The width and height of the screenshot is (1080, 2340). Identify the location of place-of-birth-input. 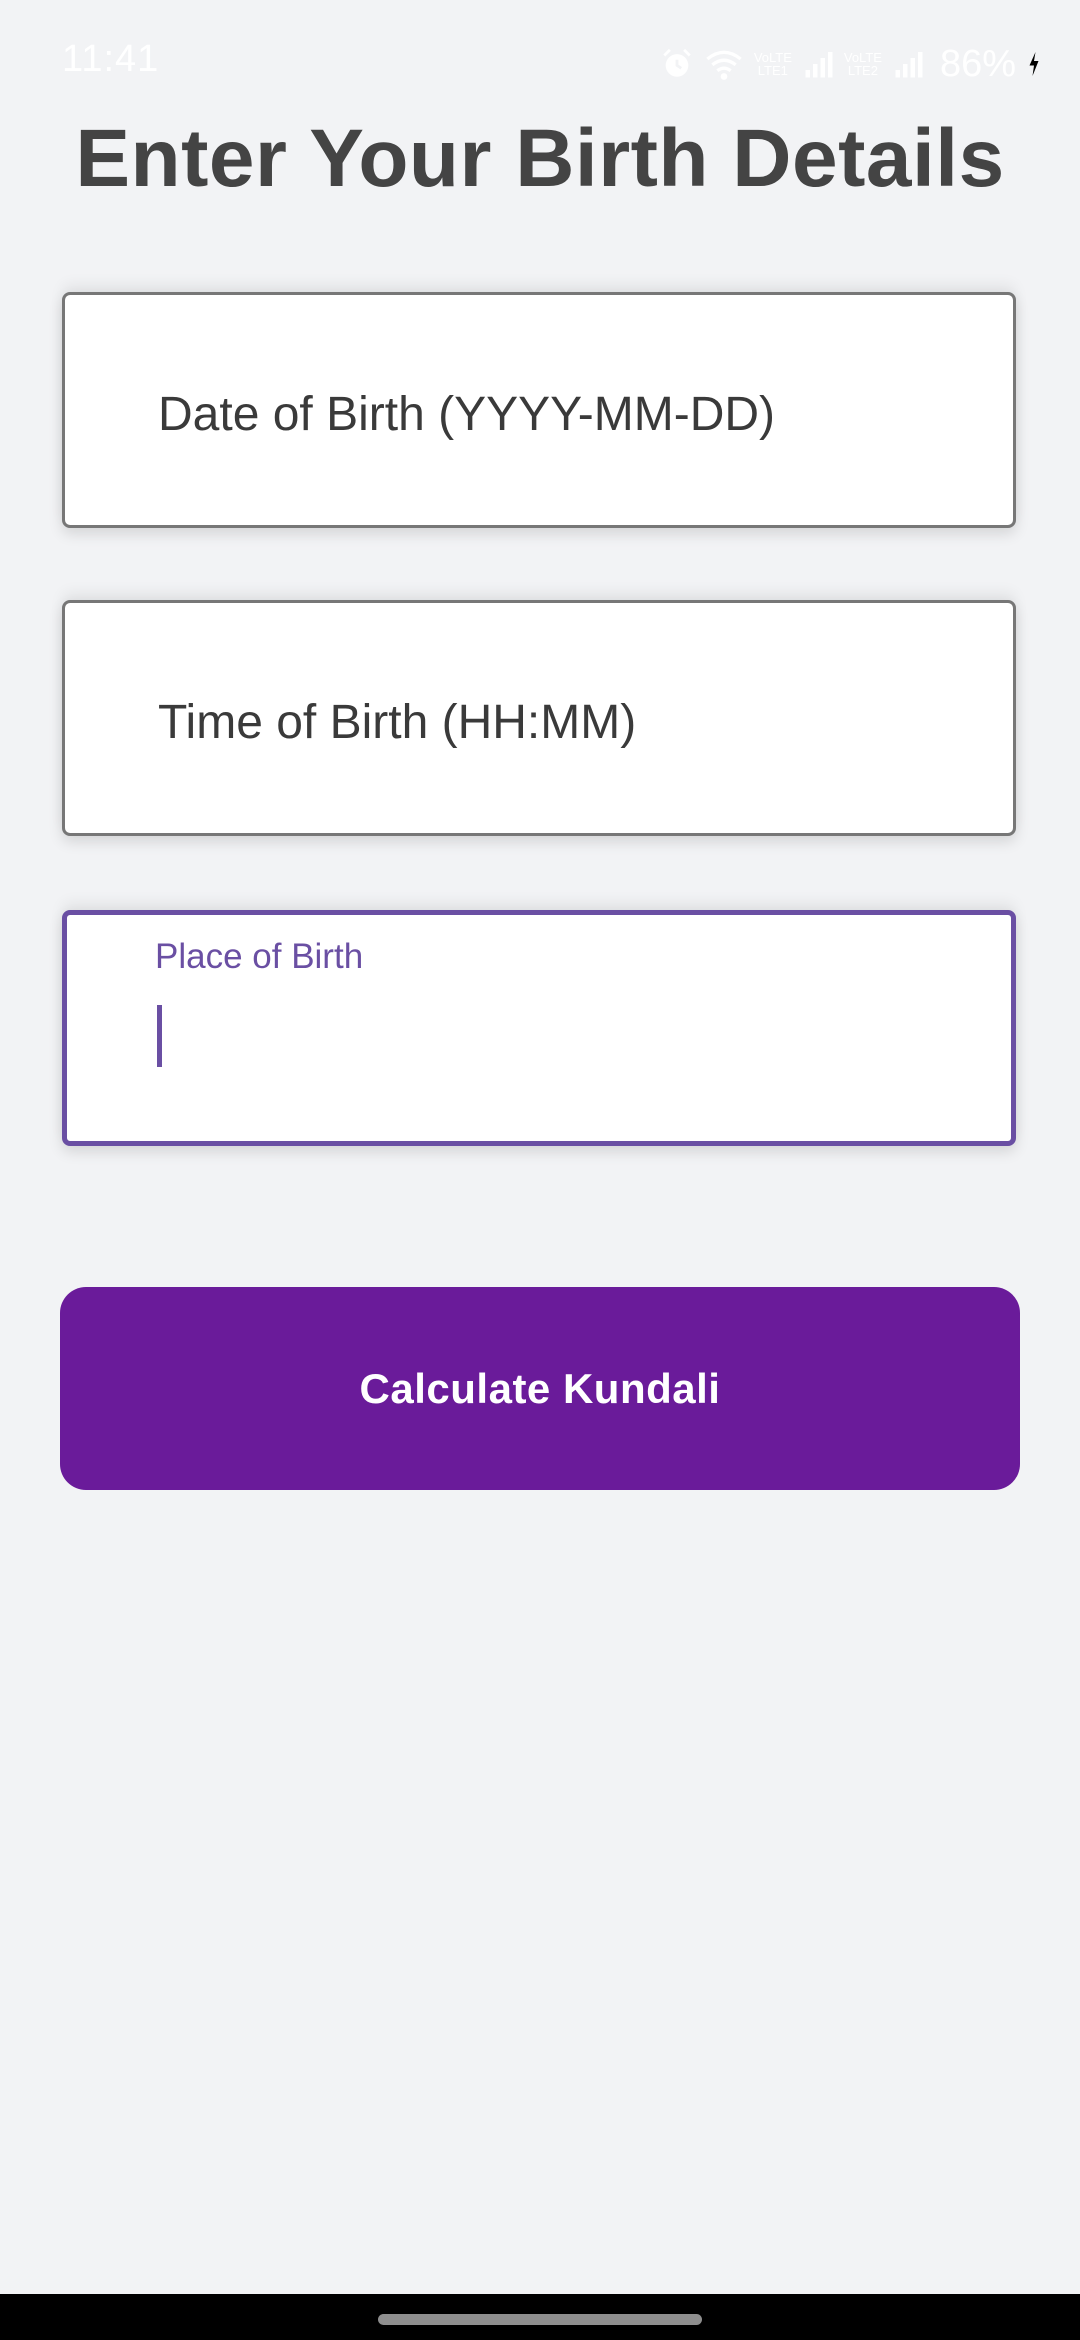
(555, 1038).